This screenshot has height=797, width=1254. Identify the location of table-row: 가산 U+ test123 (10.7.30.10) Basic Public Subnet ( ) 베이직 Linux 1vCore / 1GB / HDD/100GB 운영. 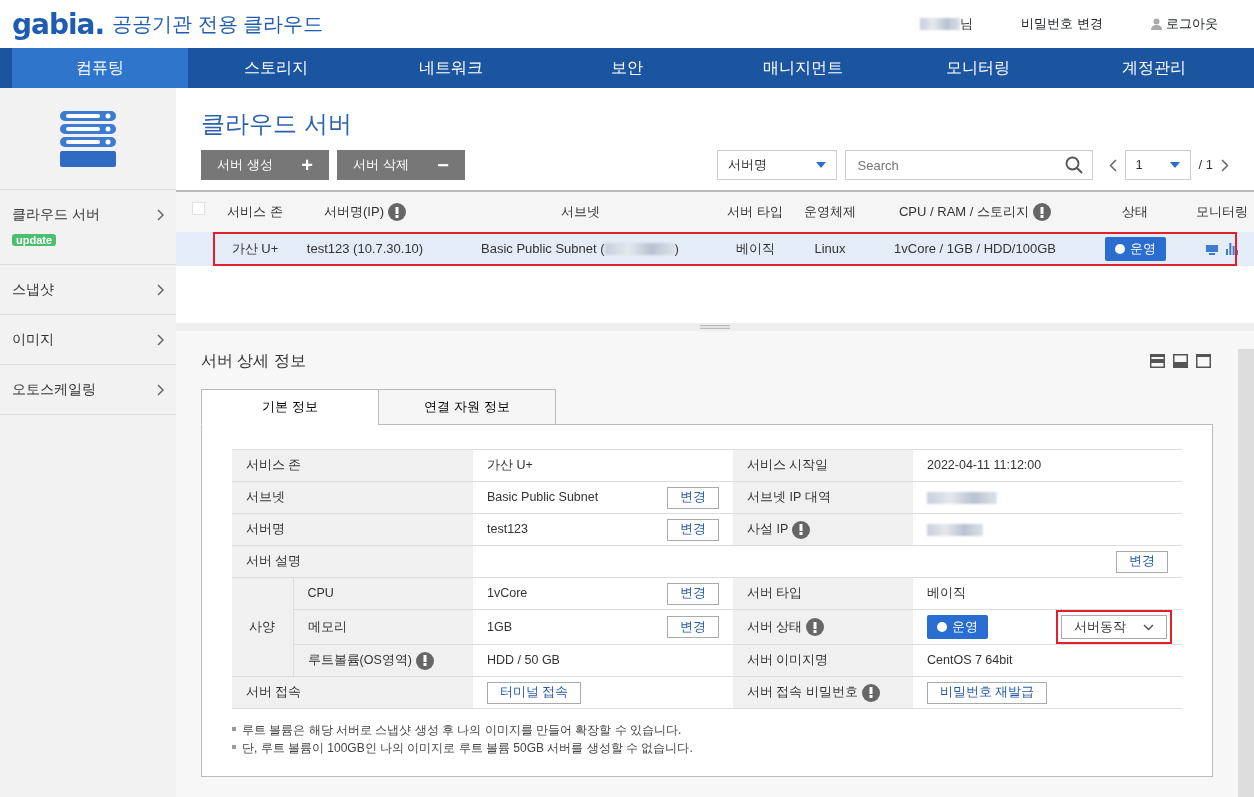
(715, 249).